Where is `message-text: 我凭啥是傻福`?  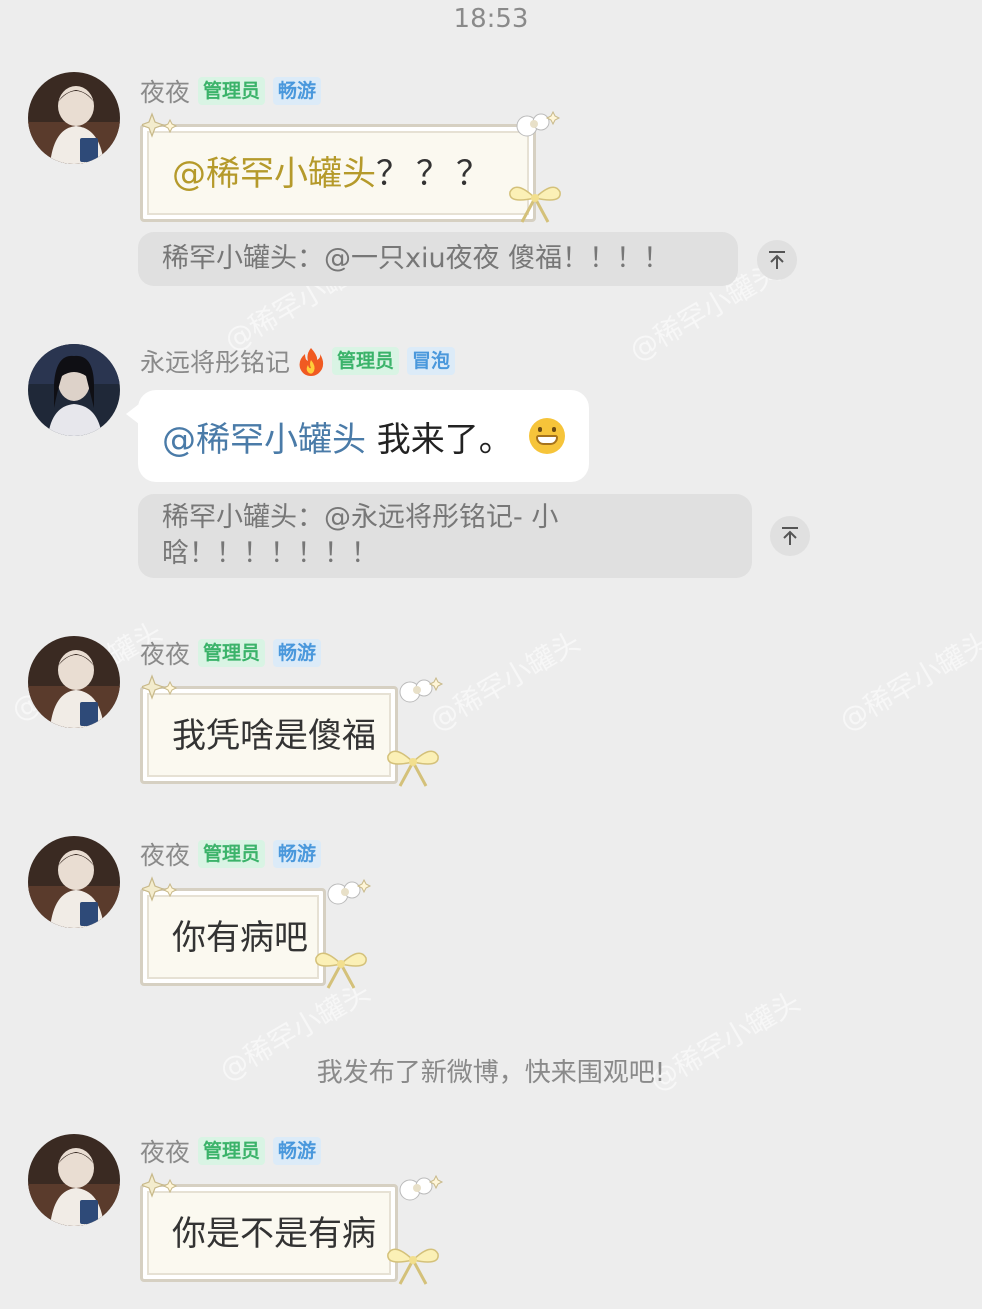 message-text: 我凭啥是傻福 is located at coordinates (274, 735).